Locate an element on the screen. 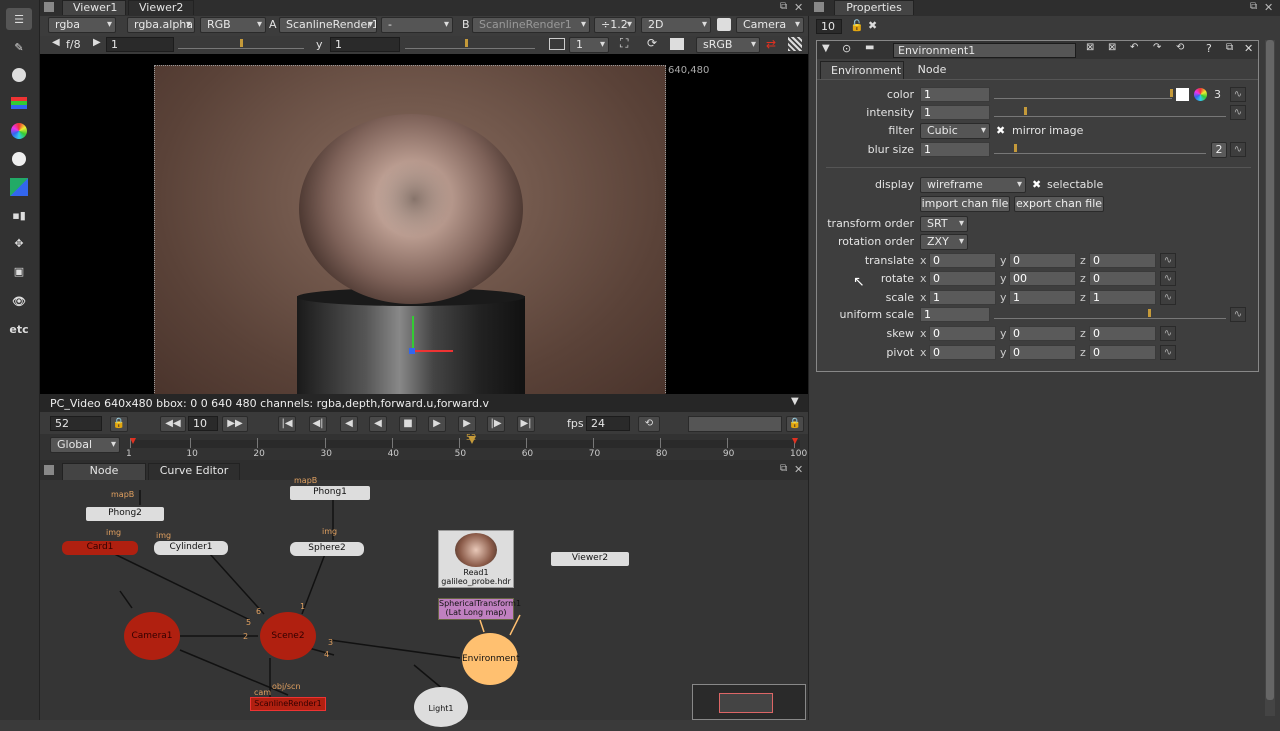 Image resolution: width=1280 pixels, height=731 pixels. playback-range-field is located at coordinates (735, 424).